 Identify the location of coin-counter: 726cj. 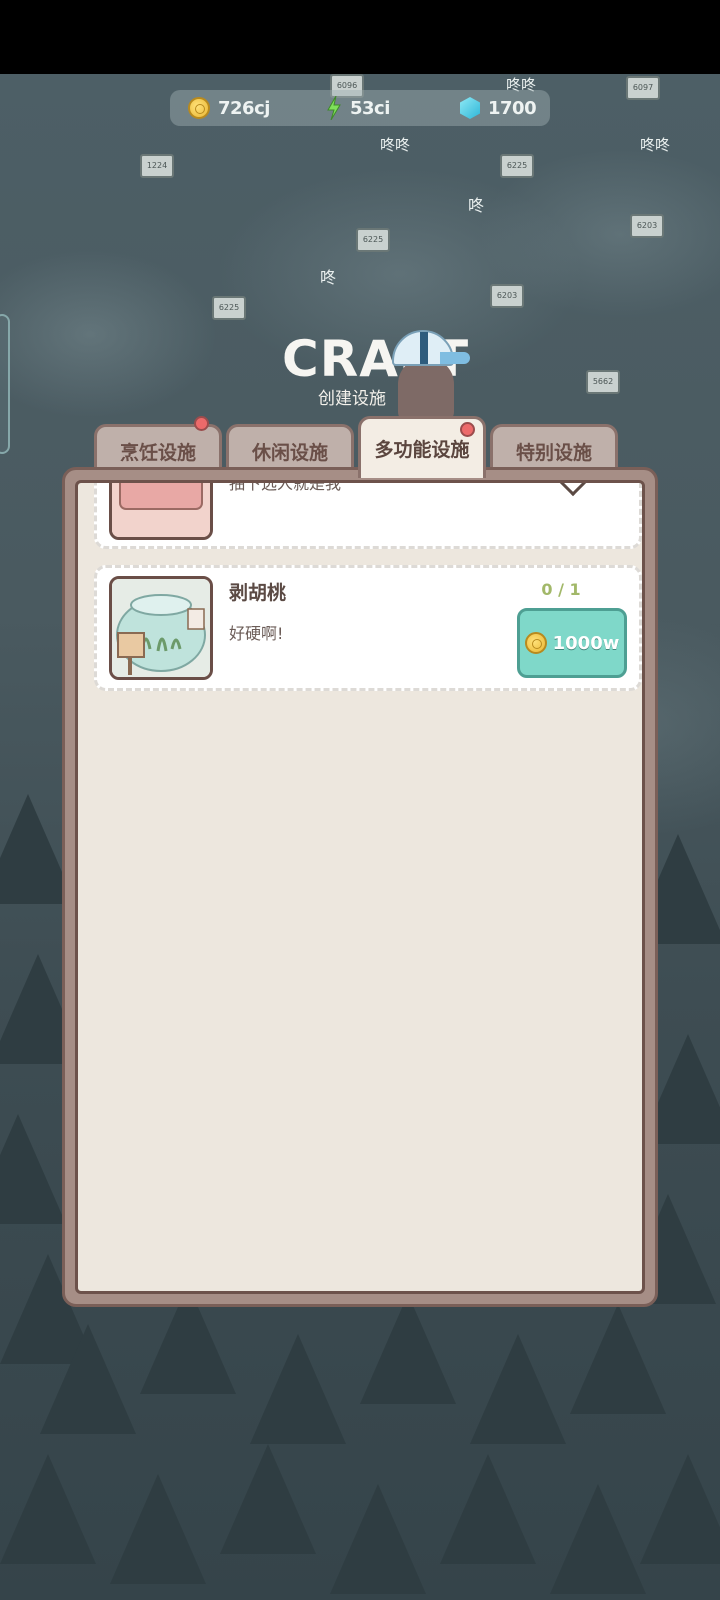
(229, 108).